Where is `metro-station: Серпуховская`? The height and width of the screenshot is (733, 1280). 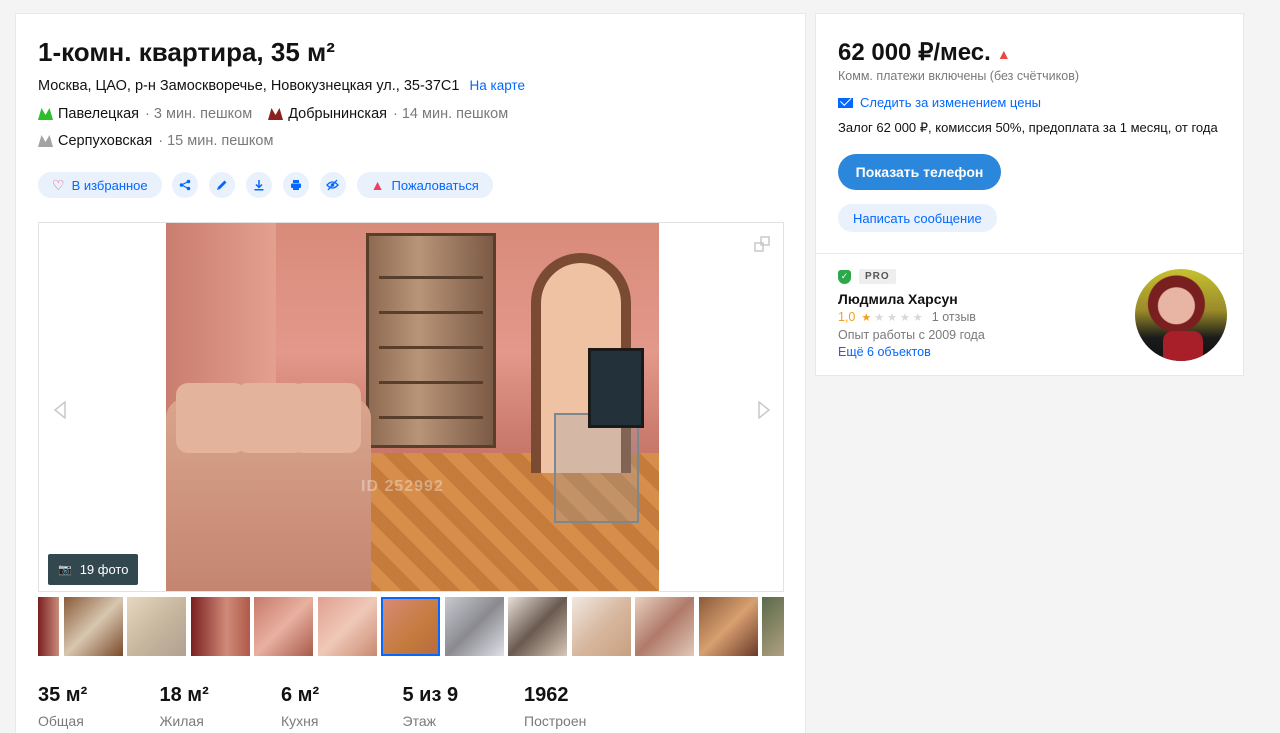
metro-station: Серпуховская is located at coordinates (105, 141).